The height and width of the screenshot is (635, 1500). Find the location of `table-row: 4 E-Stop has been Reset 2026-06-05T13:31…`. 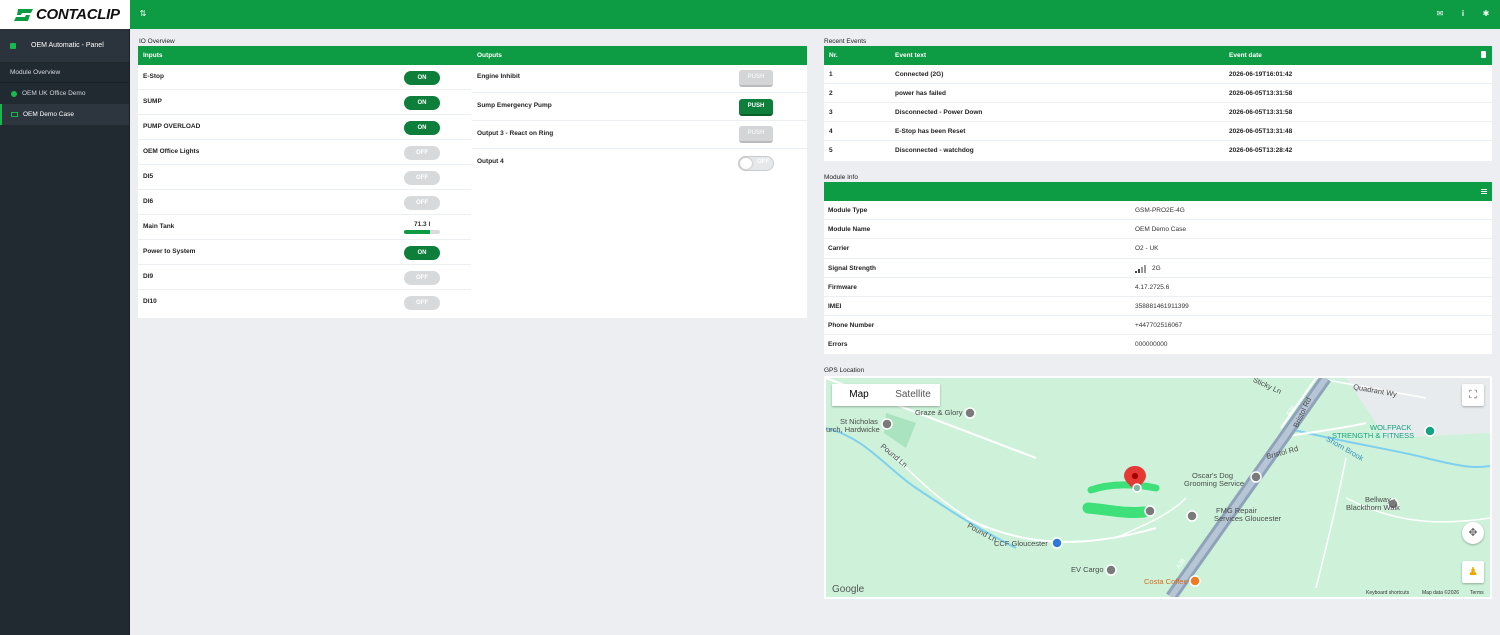

table-row: 4 E-Stop has been Reset 2026-06-05T13:31… is located at coordinates (1158, 131).